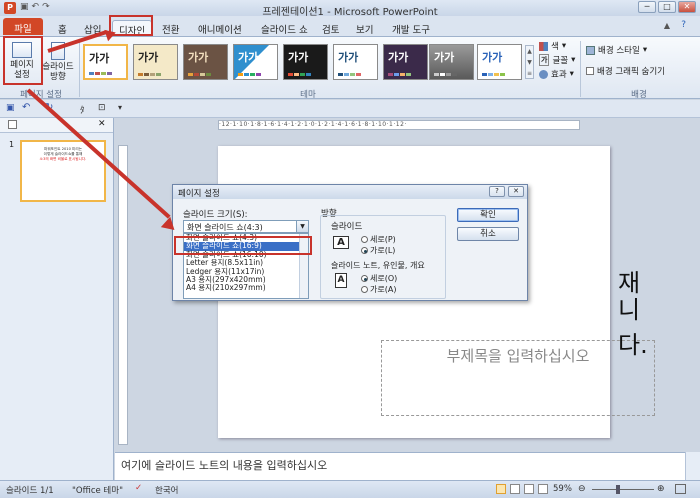 The height and width of the screenshot is (498, 700). What do you see at coordinates (616, 50) in the screenshot?
I see `background-style-button: 배경 스타일 ▾` at bounding box center [616, 50].